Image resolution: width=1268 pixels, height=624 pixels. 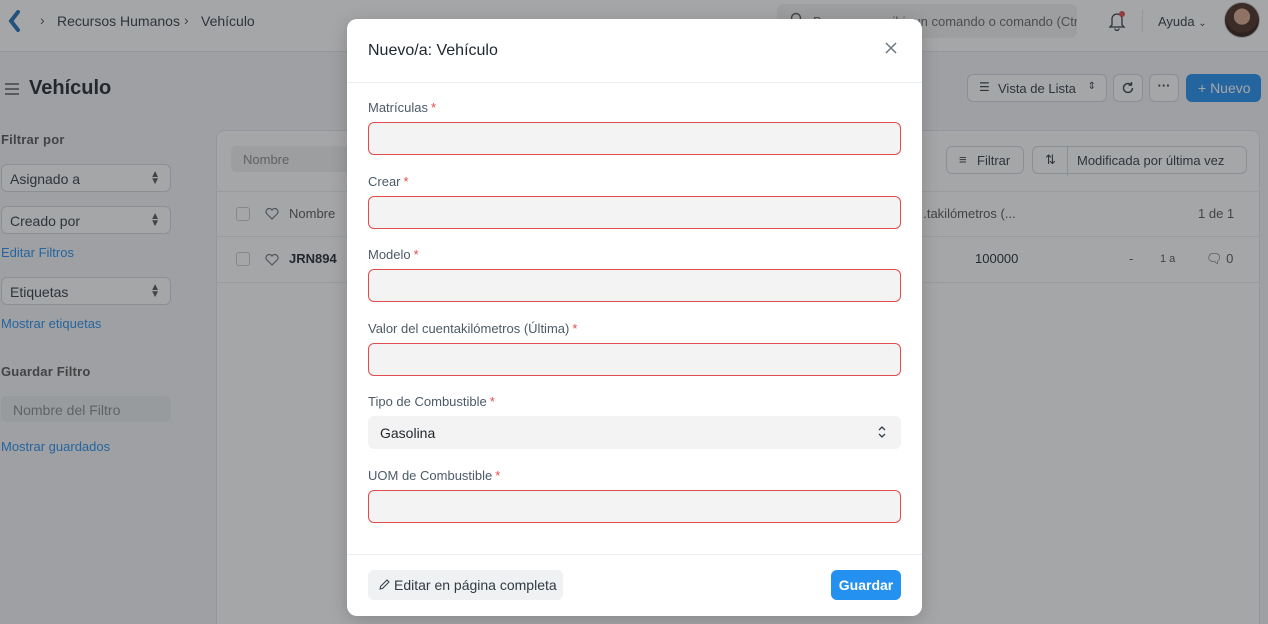 I want to click on edit-full-page-button: Editar en página completa, so click(x=465, y=585).